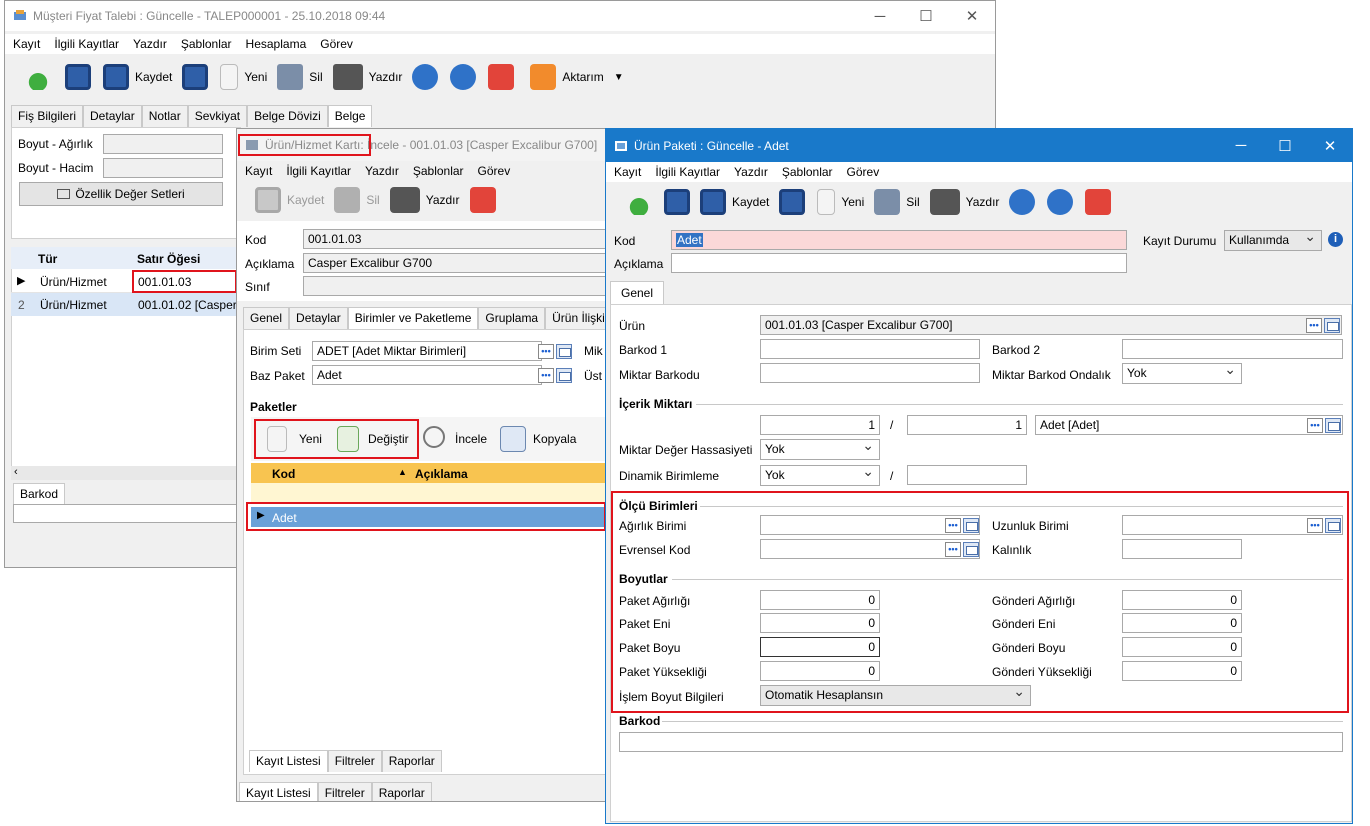 Image resolution: width=1370 pixels, height=826 pixels. I want to click on baz-paket-open-icon, so click(564, 375).